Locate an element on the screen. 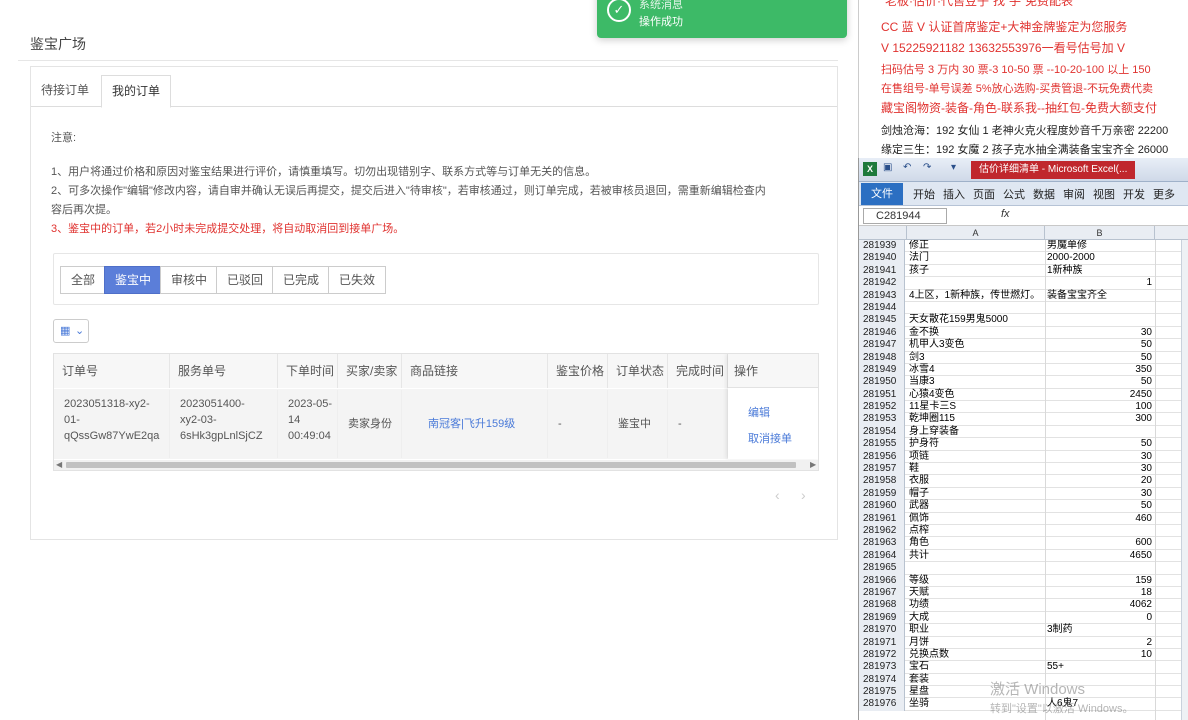 This screenshot has width=1188, height=720. cell-a: 金不换 is located at coordinates (975, 333).